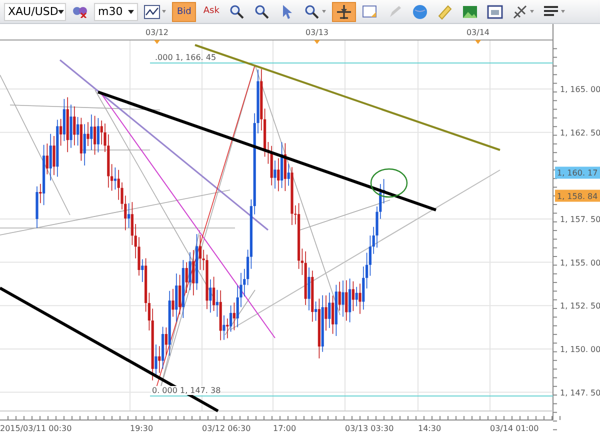  Describe the element at coordinates (514, 428) in the screenshot. I see `time-label: 03/14 01:00` at that location.